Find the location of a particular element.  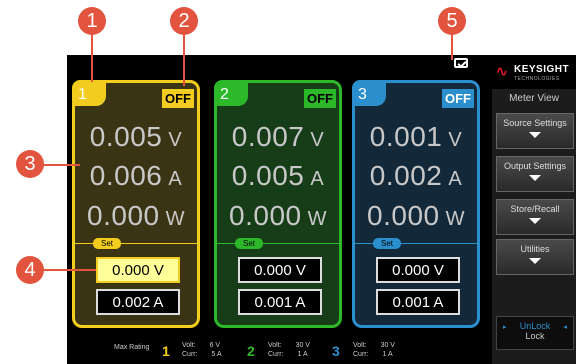

current-reading: 0.002 A is located at coordinates (416, 176).